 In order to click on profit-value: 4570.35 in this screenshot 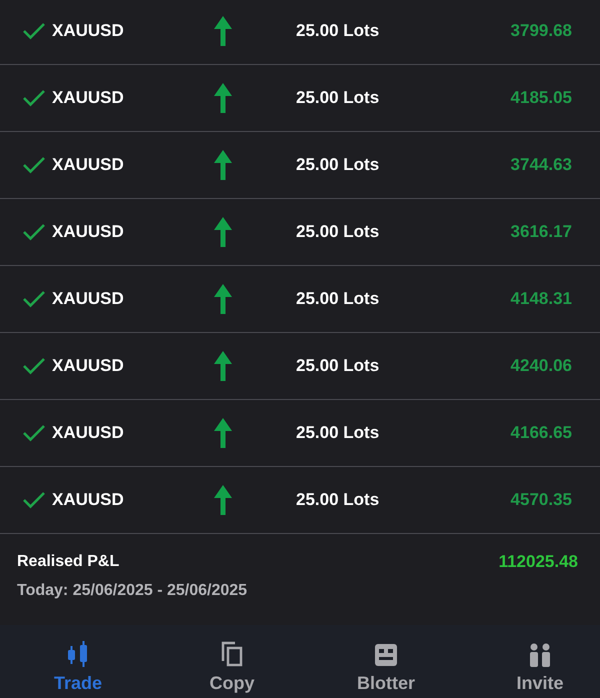, I will do `click(541, 500)`.